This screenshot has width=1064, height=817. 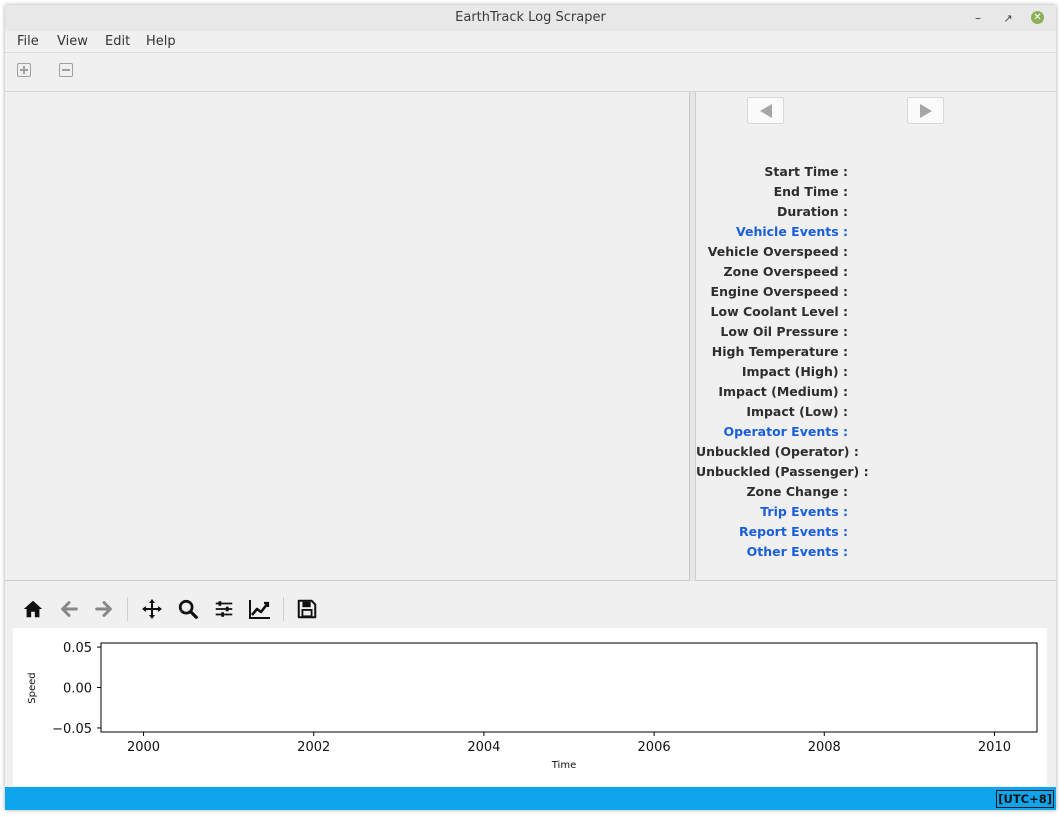 I want to click on window-title: EarthTrack Log Scraper, so click(x=530, y=17).